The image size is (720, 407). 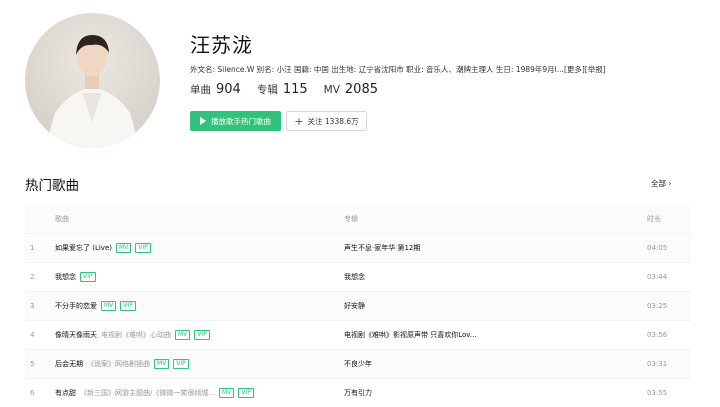 What do you see at coordinates (460, 69) in the screenshot?
I see `occupation: 音乐人、潮牌主理人` at bounding box center [460, 69].